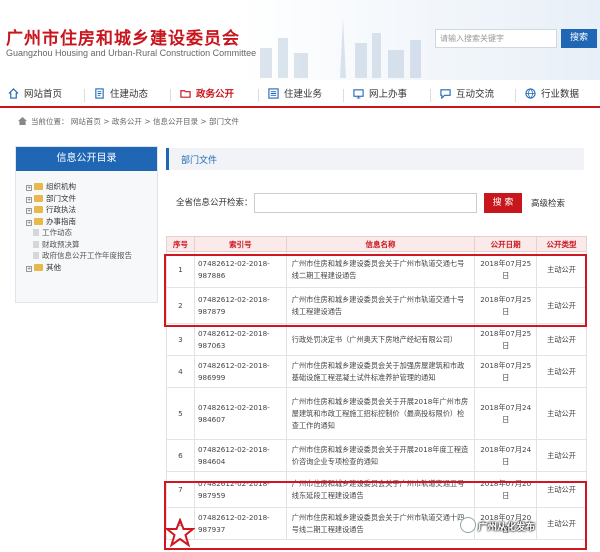 This screenshot has width=600, height=552. I want to click on star-icon, so click(180, 533).